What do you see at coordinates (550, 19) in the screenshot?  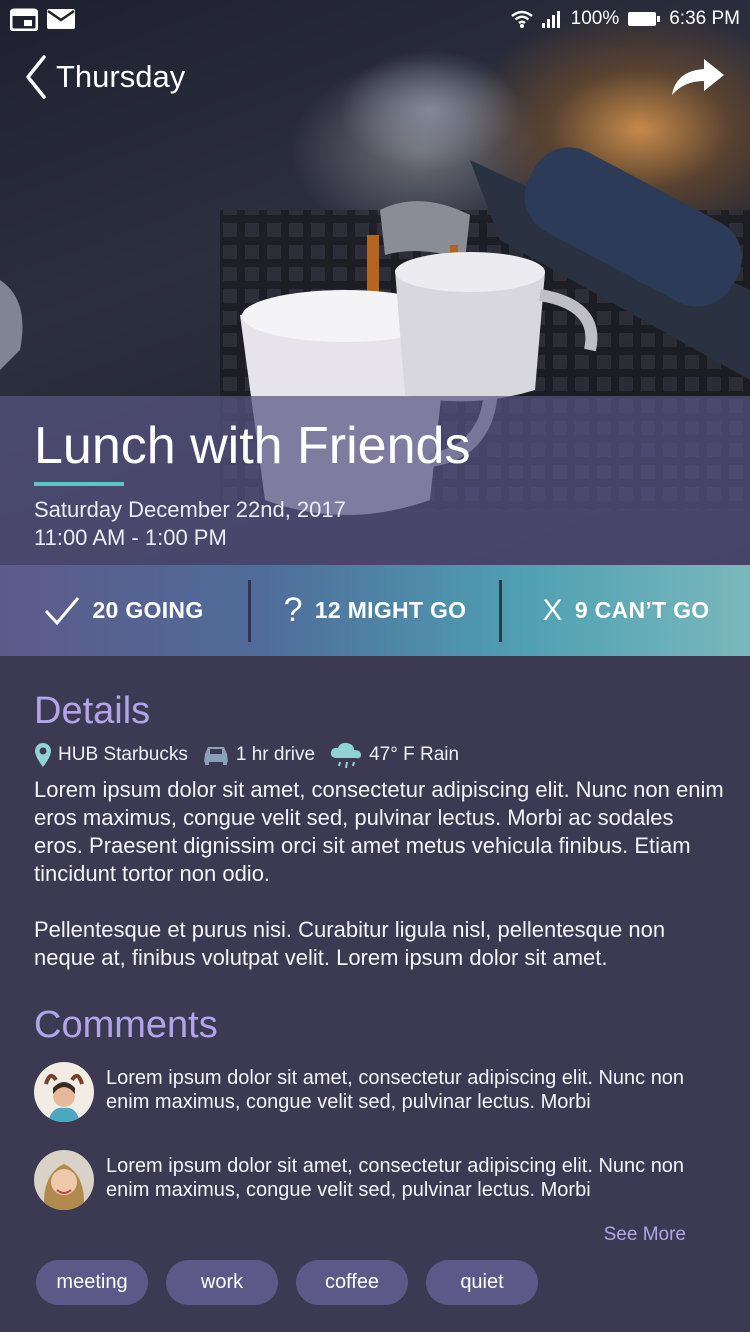 I see `signal-icon` at bounding box center [550, 19].